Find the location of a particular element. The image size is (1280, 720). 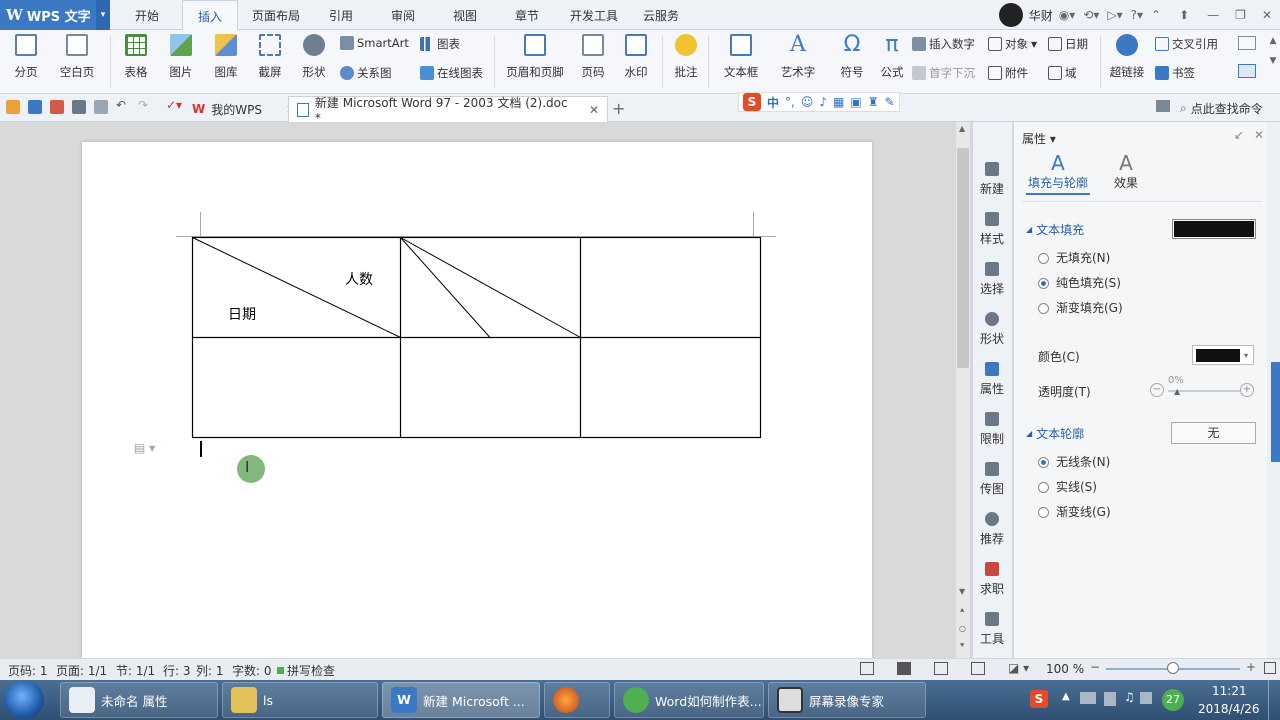

bookmark-button: 书签 is located at coordinates (1175, 73).